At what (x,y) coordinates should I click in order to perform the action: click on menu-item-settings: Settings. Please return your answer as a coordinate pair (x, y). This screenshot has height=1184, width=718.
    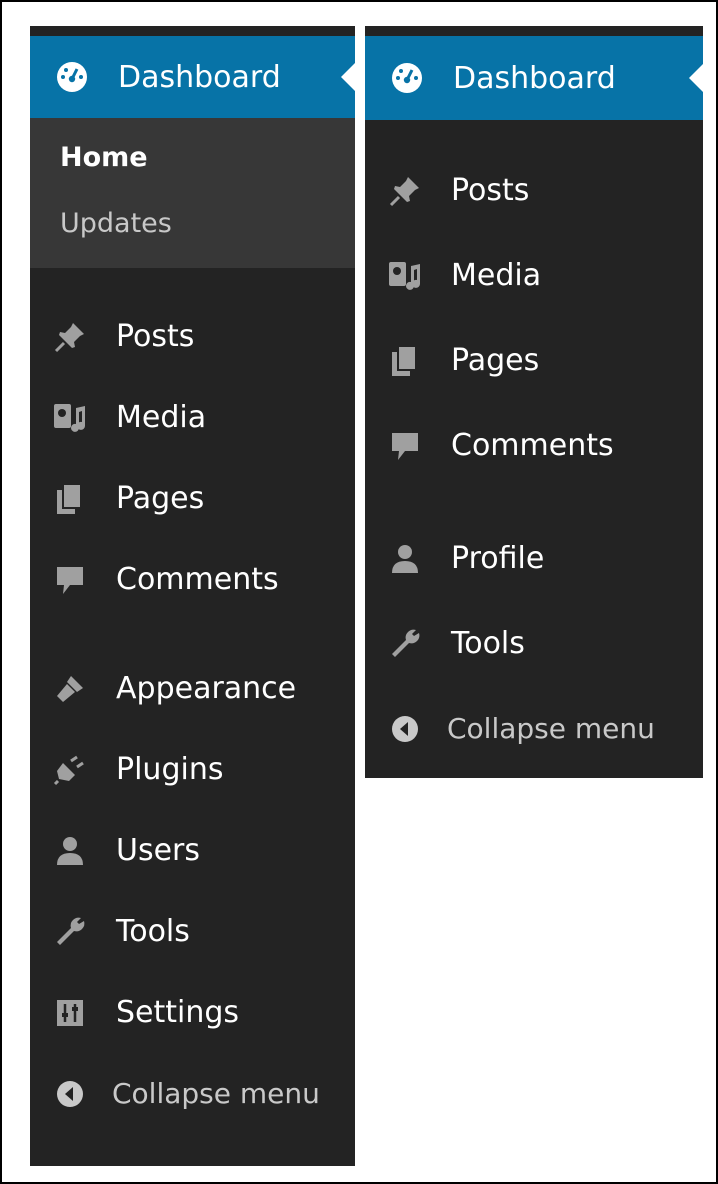
    Looking at the image, I should click on (192, 1012).